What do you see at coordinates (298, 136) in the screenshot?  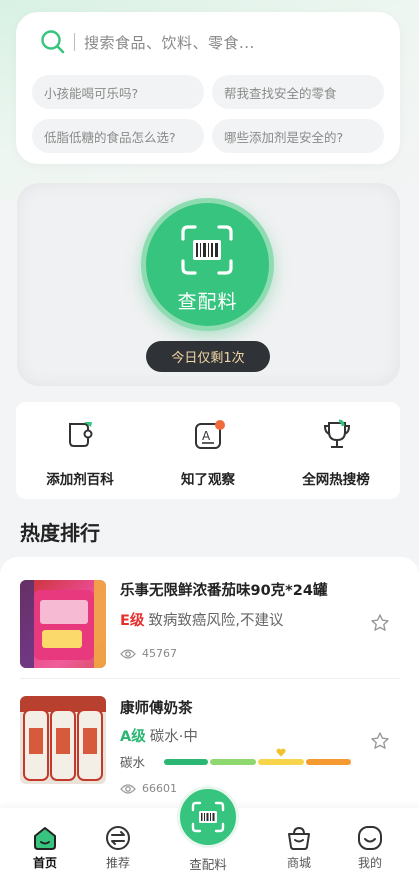 I see `suggestion-chip: 哪些添加剂是安全的?` at bounding box center [298, 136].